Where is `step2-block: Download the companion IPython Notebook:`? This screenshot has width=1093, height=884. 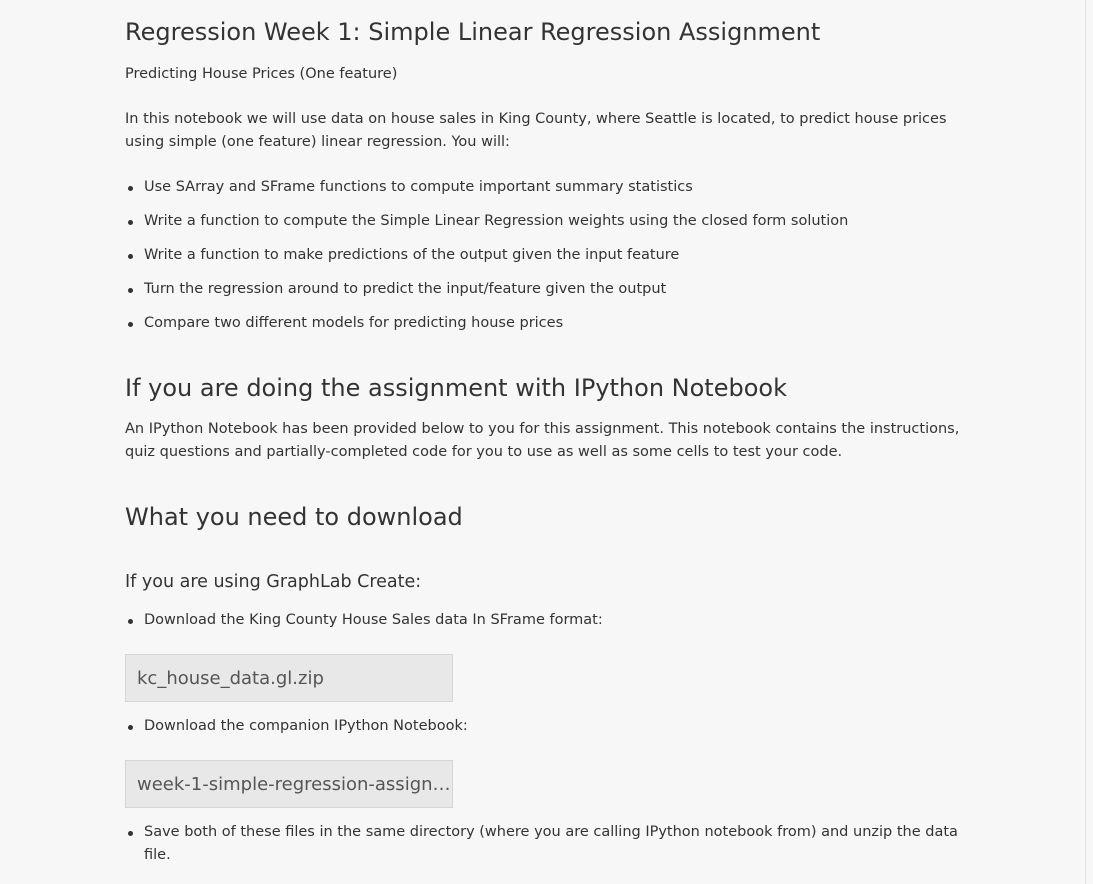 step2-block: Download the companion IPython Notebook: is located at coordinates (545, 732).